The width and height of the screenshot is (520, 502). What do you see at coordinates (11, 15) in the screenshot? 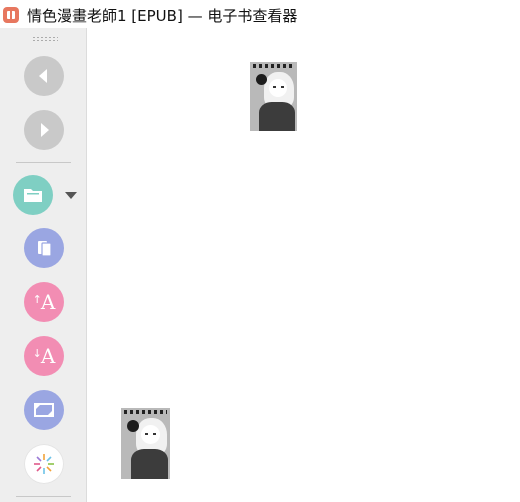
I see `app-book-icon` at bounding box center [11, 15].